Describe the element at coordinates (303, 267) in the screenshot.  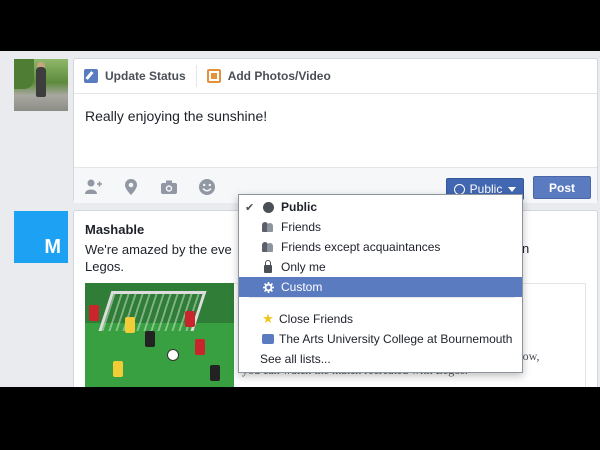
I see `privacy-option-label: Only me` at that location.